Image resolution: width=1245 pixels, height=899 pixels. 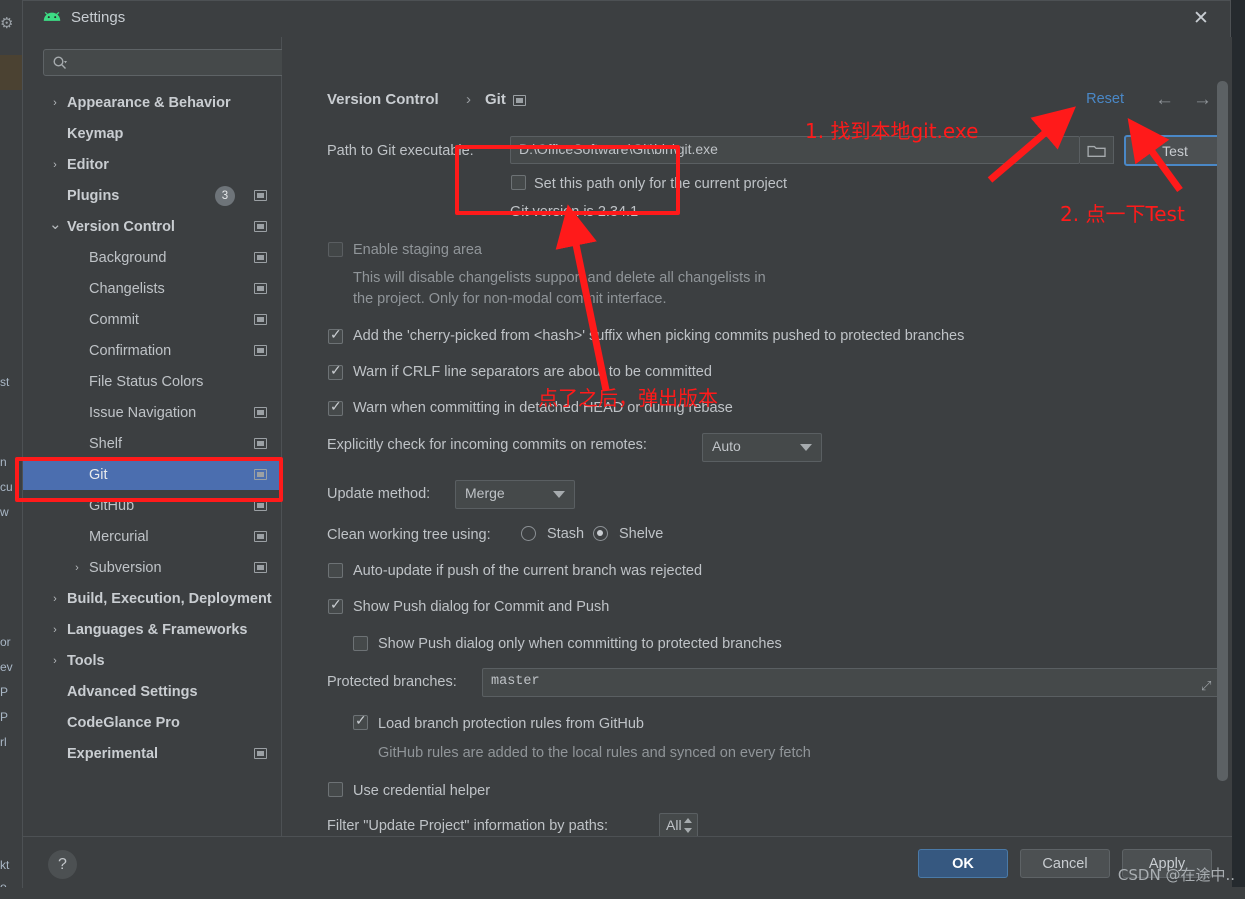 What do you see at coordinates (152, 257) in the screenshot?
I see `sidebar-item-background: Background` at bounding box center [152, 257].